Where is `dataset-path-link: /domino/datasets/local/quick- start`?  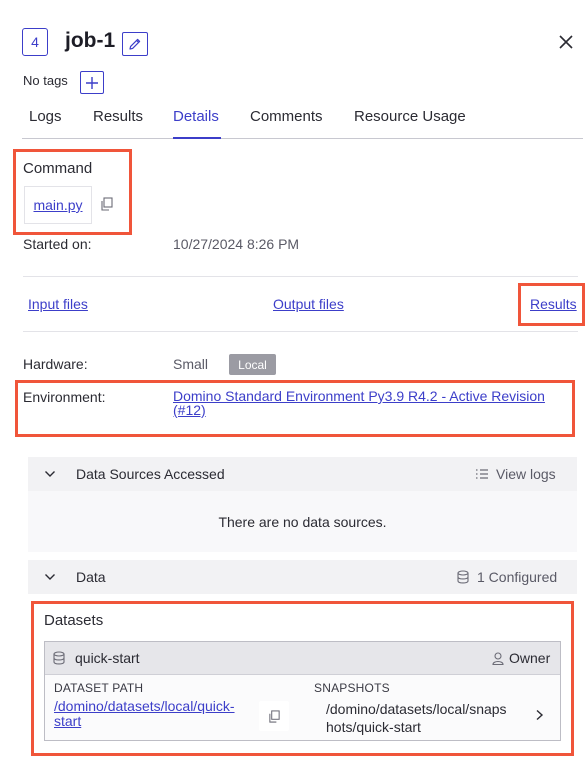 dataset-path-link: /domino/datasets/local/quick- start is located at coordinates (144, 714).